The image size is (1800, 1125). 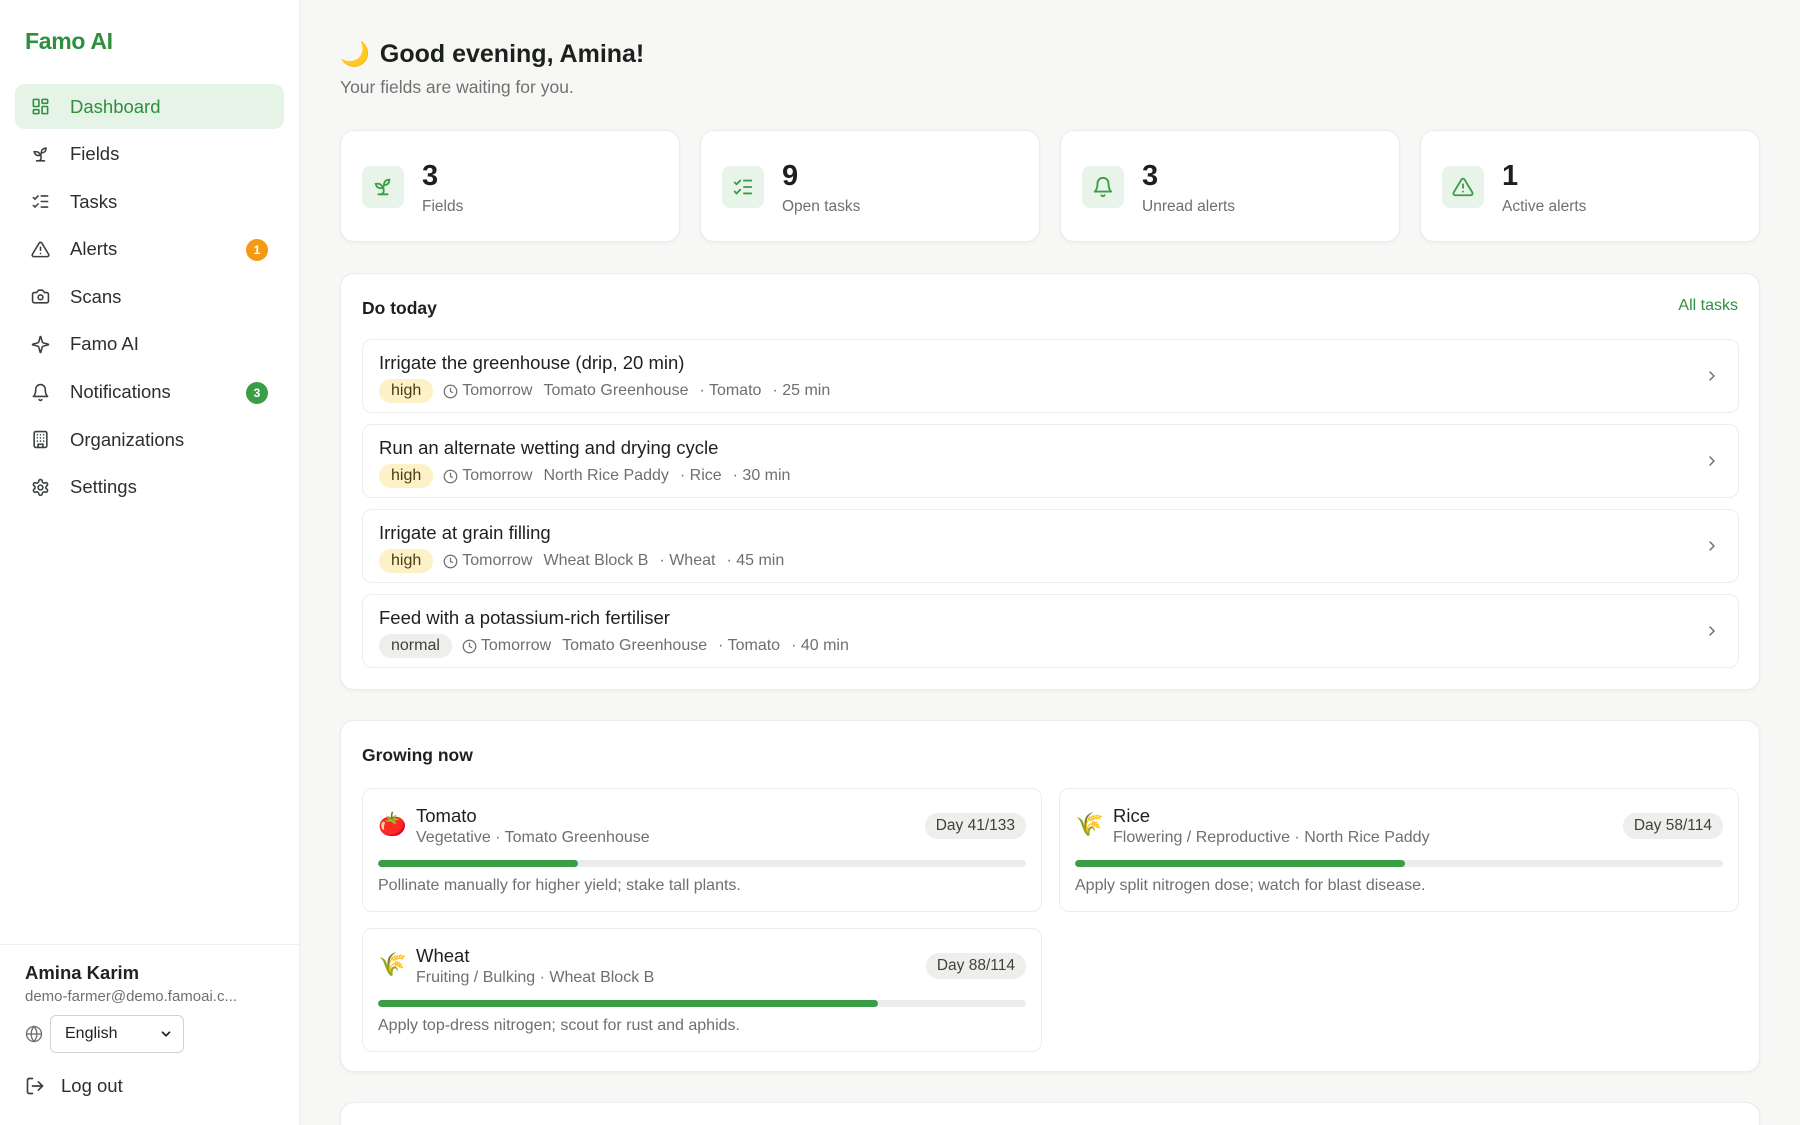 I want to click on task-crop: · Tomato, so click(x=730, y=390).